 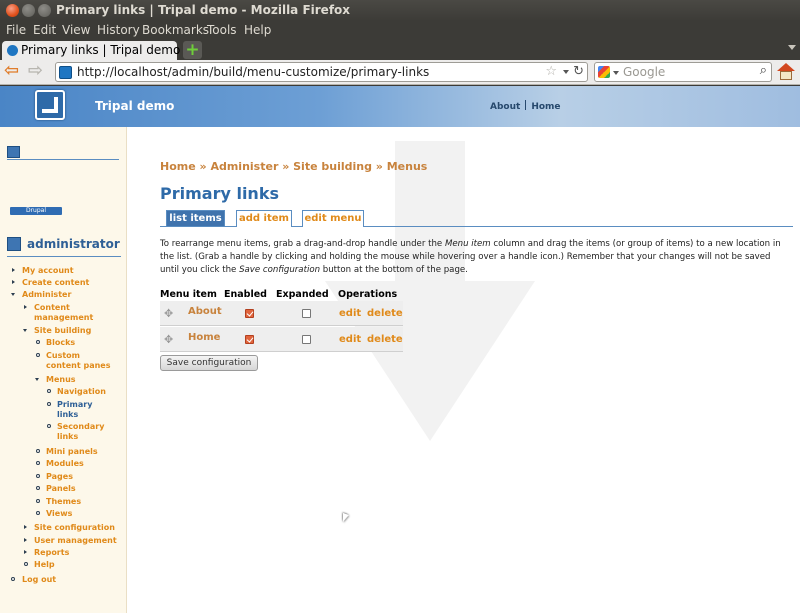 What do you see at coordinates (60, 343) in the screenshot?
I see `sidebar-item-blocks: Blocks` at bounding box center [60, 343].